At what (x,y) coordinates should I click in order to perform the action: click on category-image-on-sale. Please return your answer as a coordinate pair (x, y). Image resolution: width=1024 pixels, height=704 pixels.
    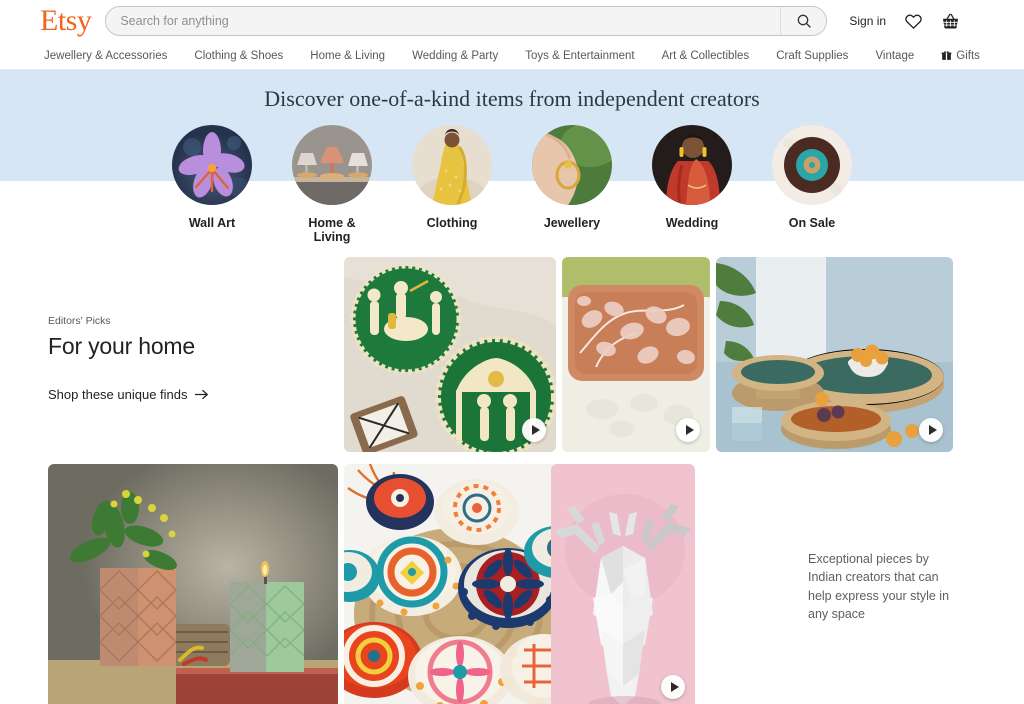
    Looking at the image, I should click on (812, 165).